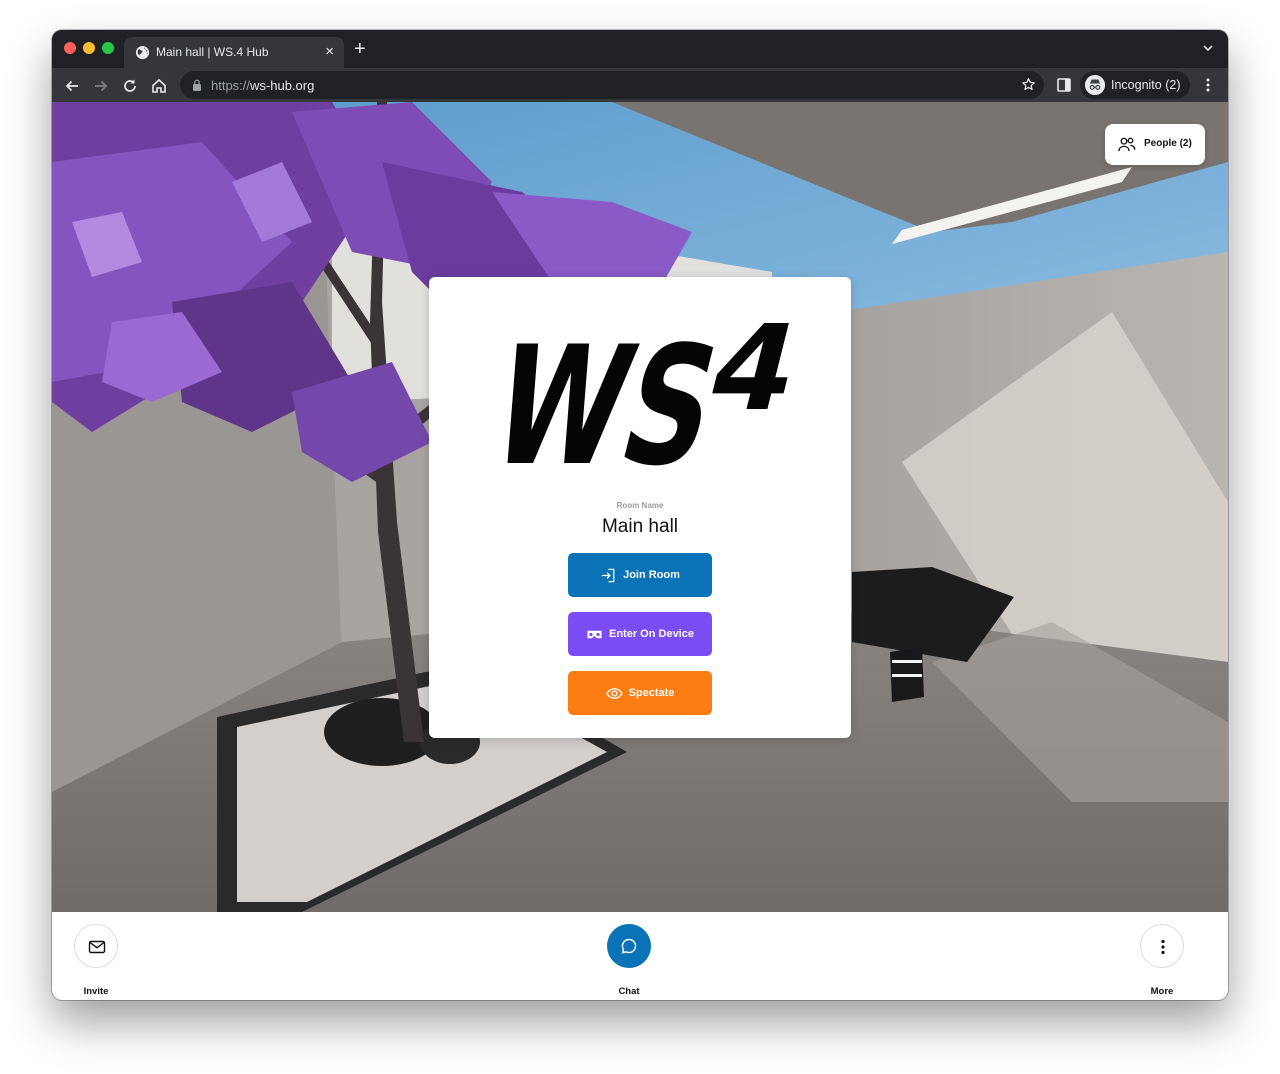  I want to click on spectate-label: Spectate, so click(651, 693).